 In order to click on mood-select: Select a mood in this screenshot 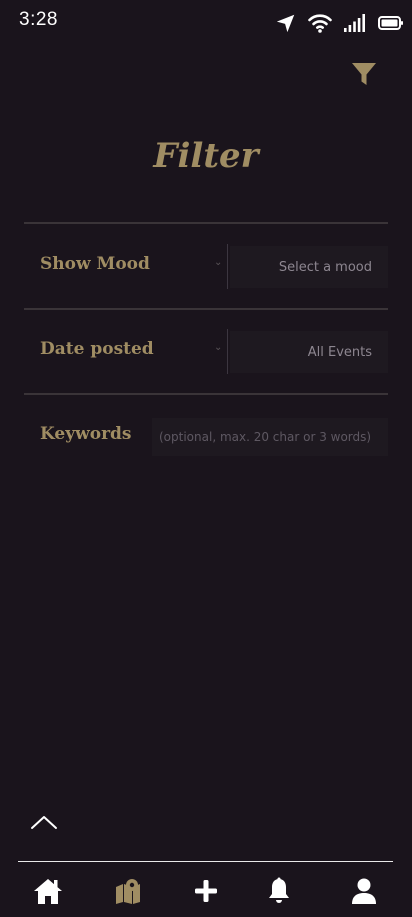, I will do `click(309, 267)`.